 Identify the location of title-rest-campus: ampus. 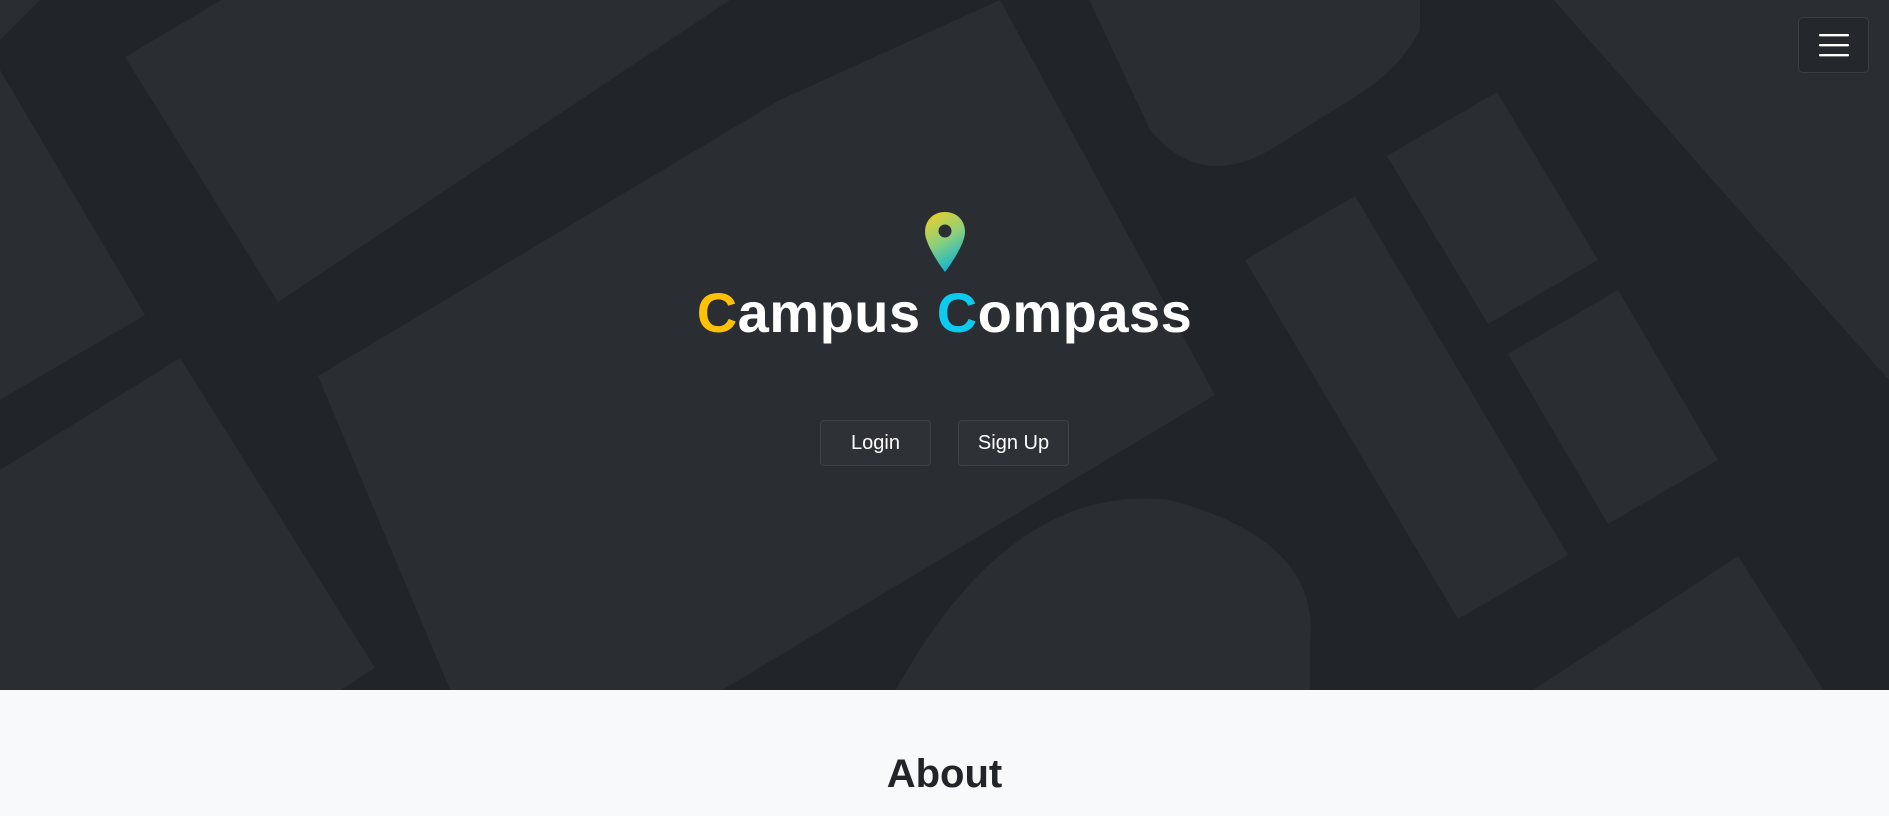
(829, 312).